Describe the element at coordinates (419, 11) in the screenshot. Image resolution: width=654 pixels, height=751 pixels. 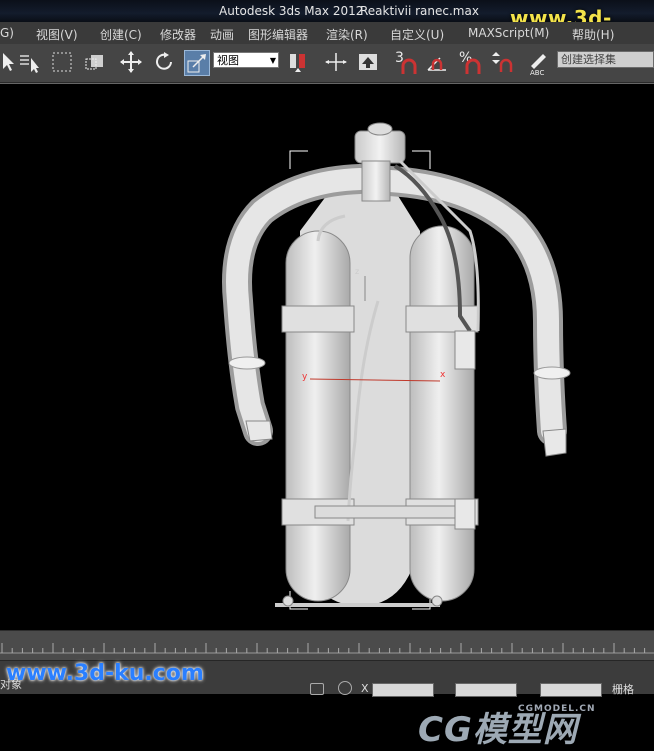
I see `file-title: Reaktivii ranec.max` at that location.